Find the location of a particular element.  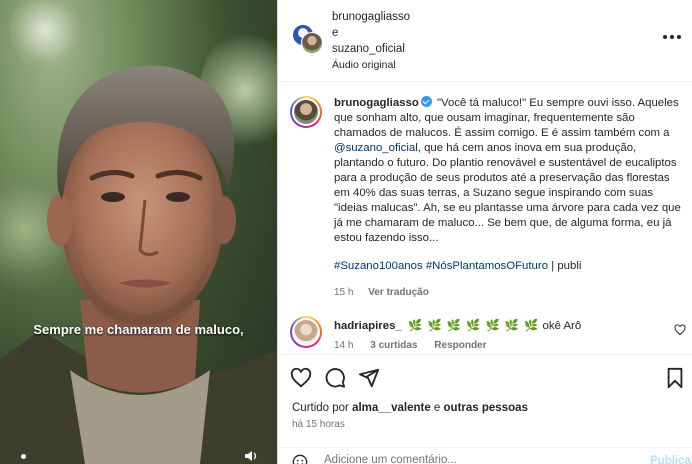

more-options-icon is located at coordinates (673, 37).